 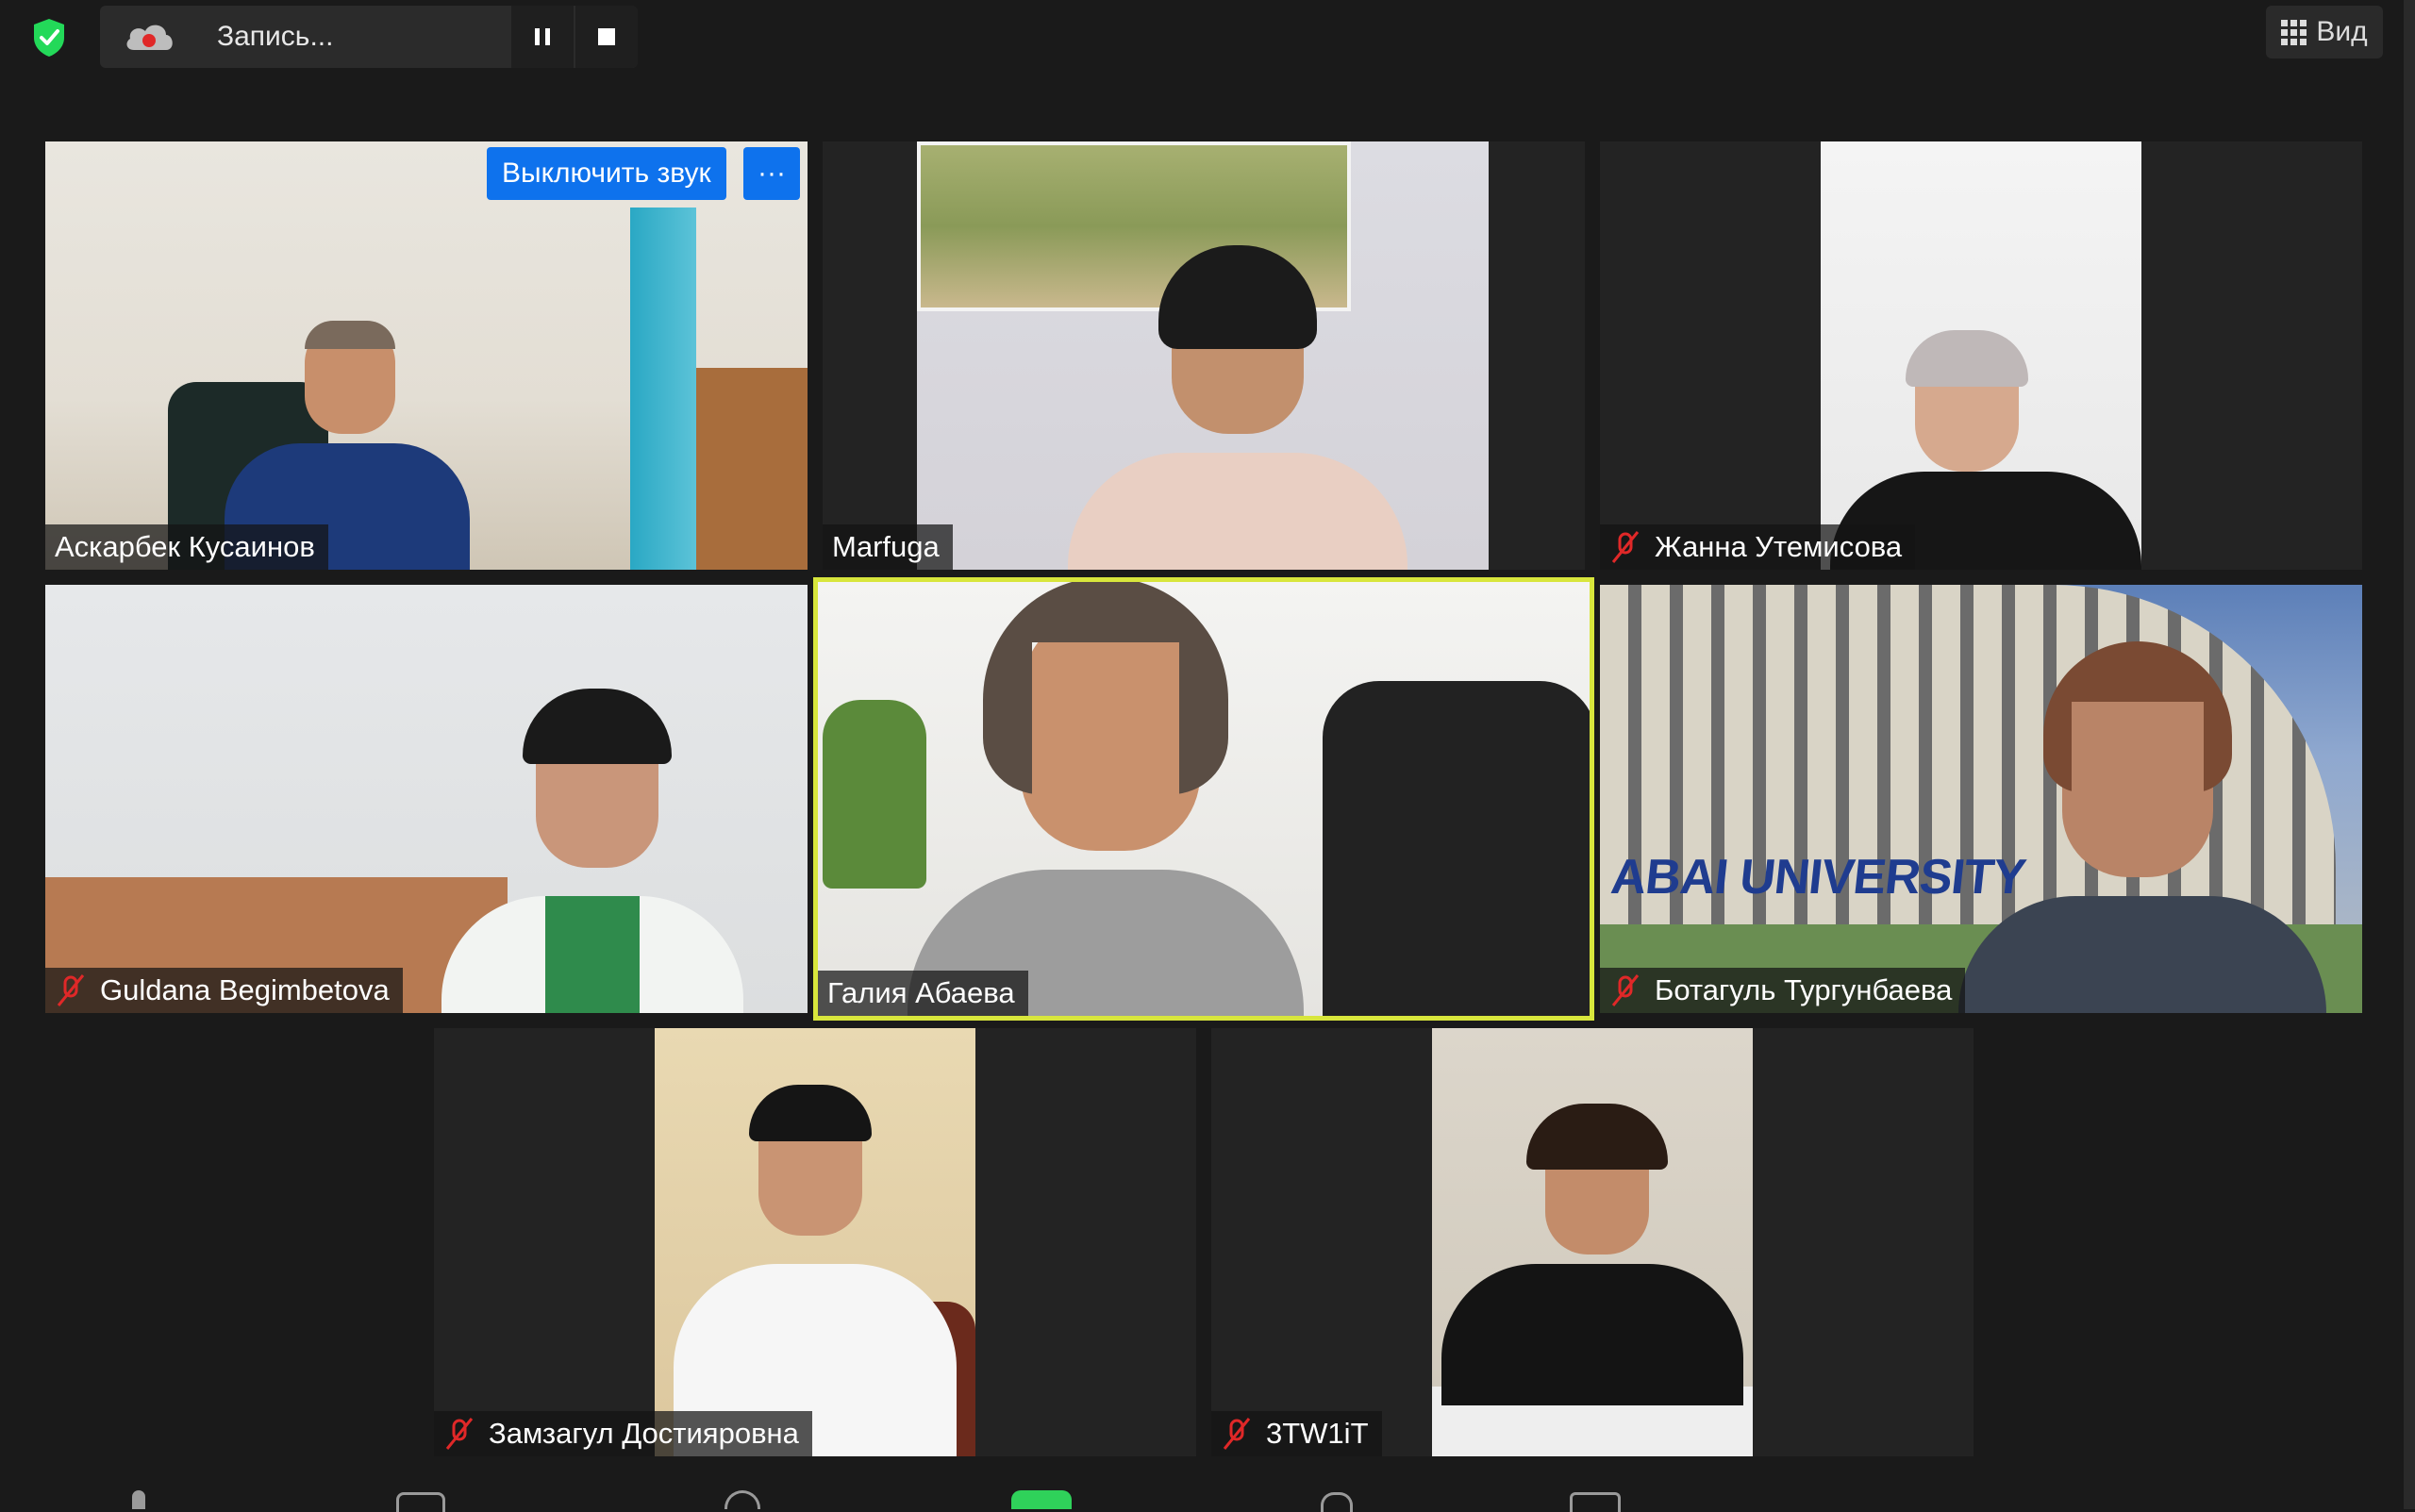 What do you see at coordinates (149, 37) in the screenshot?
I see `cloud-recording-icon` at bounding box center [149, 37].